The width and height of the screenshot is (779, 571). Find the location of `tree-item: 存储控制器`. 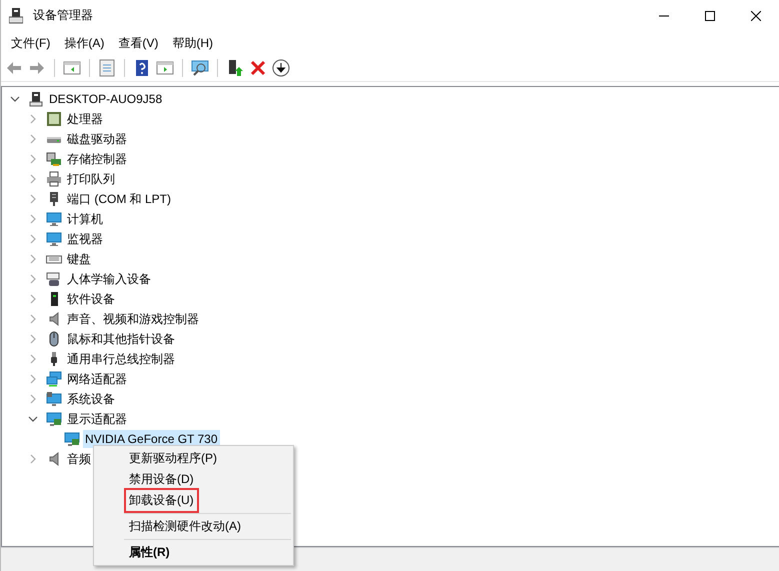

tree-item: 存储控制器 is located at coordinates (97, 159).